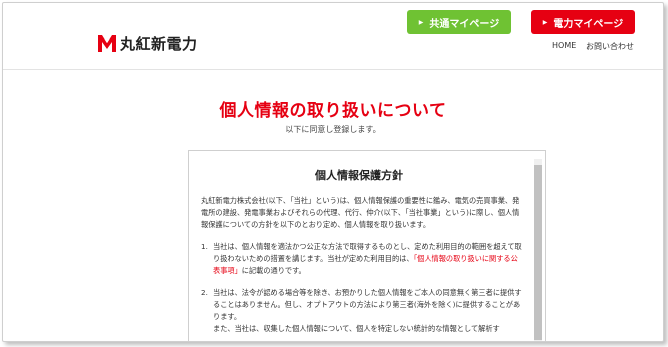 The height and width of the screenshot is (347, 668). What do you see at coordinates (159, 43) in the screenshot?
I see `logo-text: 丸紅新電力` at bounding box center [159, 43].